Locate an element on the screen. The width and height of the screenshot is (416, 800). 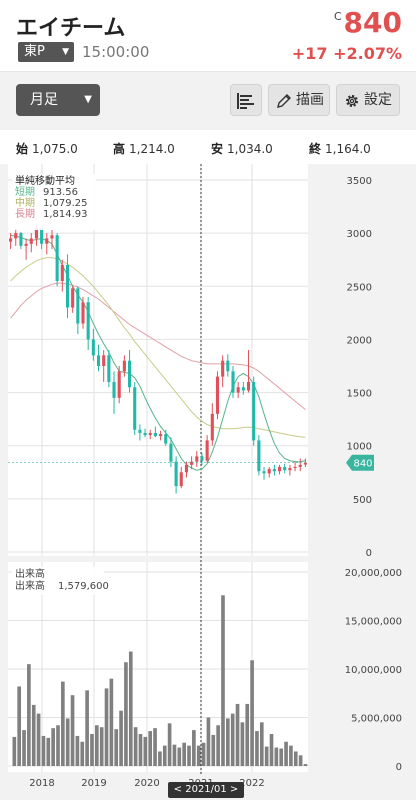
current-price: 840 is located at coordinates (372, 22).